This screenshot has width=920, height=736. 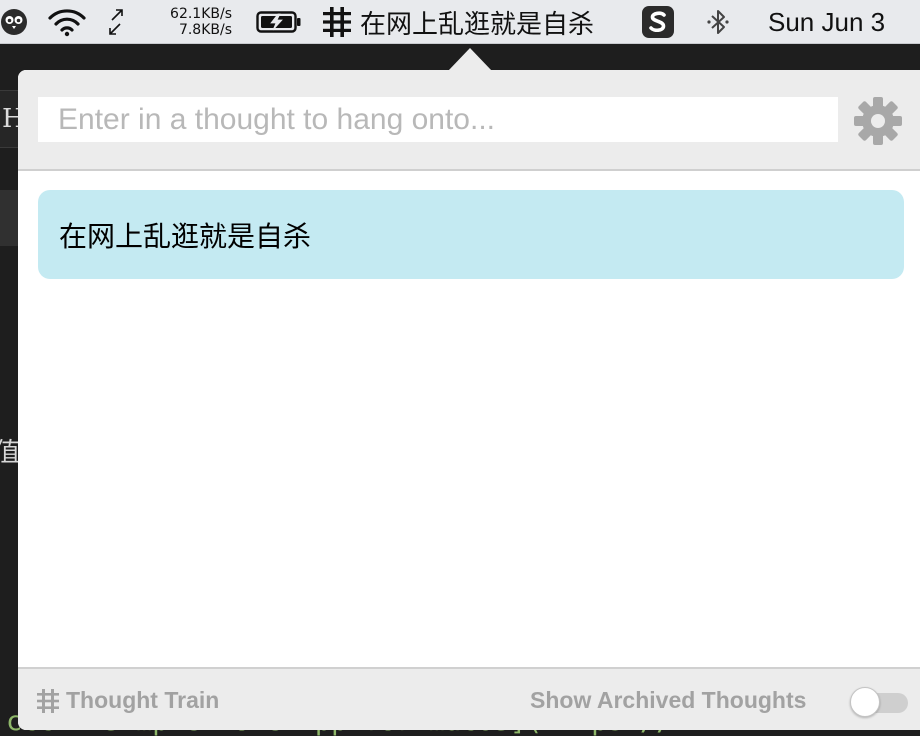 I want to click on bluetooth-icon, so click(x=719, y=22).